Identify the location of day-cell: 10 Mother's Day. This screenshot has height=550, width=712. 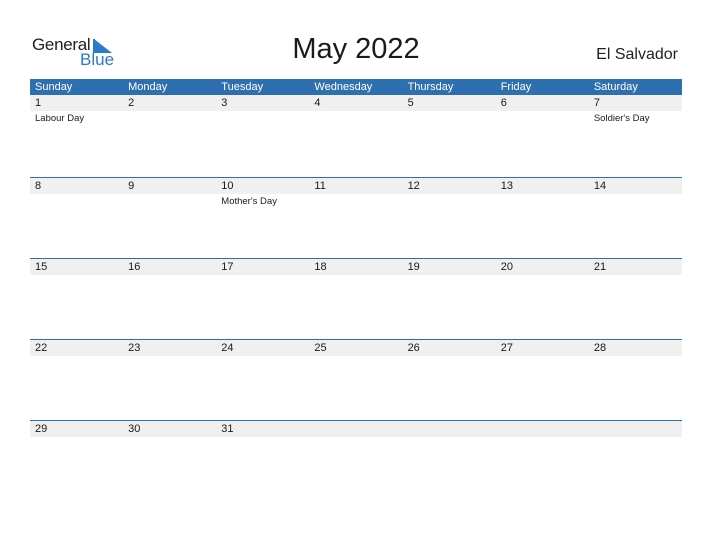
(262, 207).